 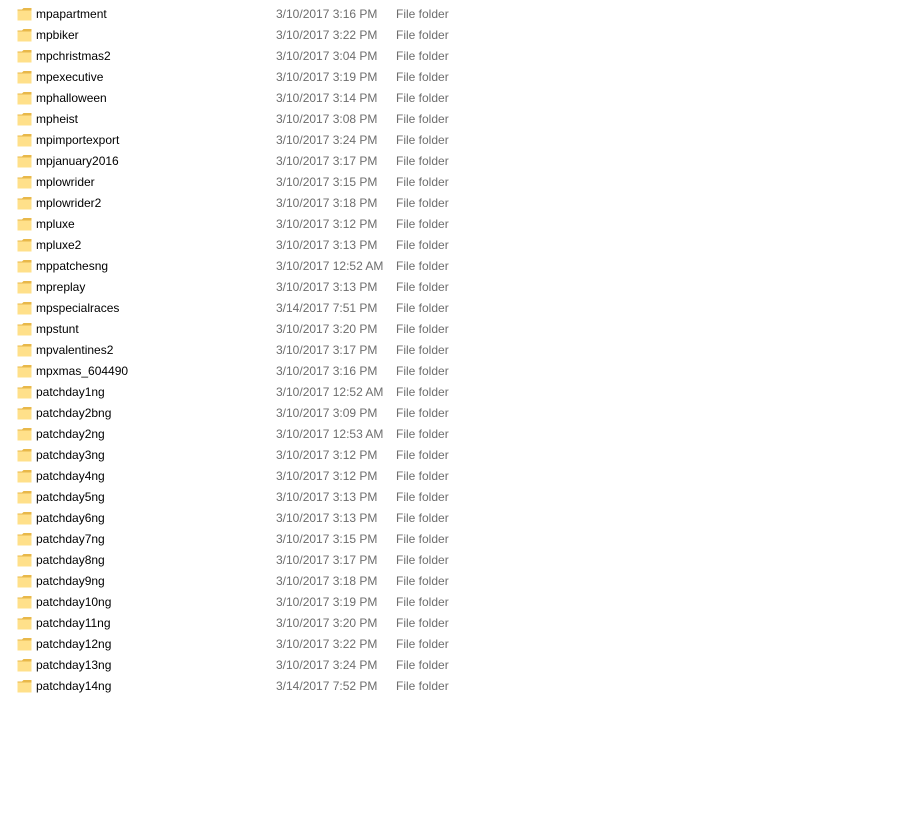 I want to click on file-name: patchday7ng, so click(x=70, y=539).